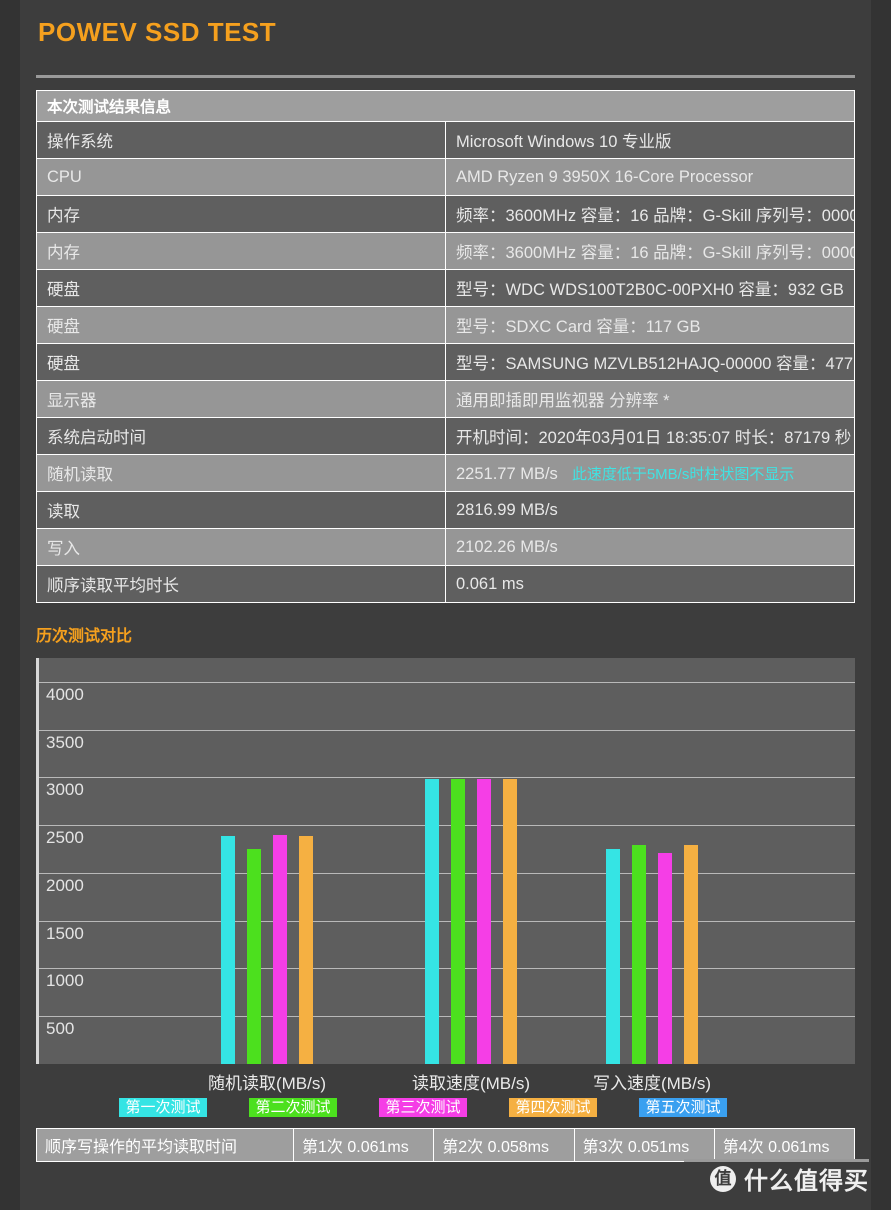 This screenshot has width=891, height=1210. What do you see at coordinates (163, 1107) in the screenshot?
I see `legend-item-1: 第一次测试` at bounding box center [163, 1107].